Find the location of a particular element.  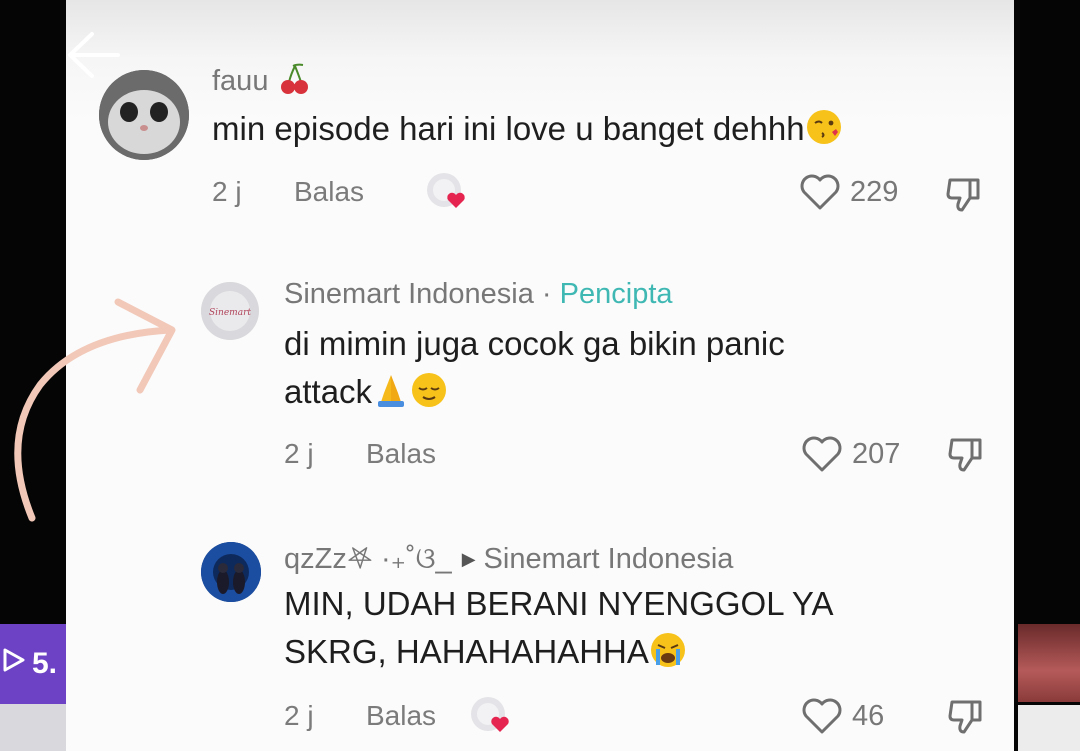

username-text: qzZz𖤐 ·₊˚ଓ_ is located at coordinates (368, 559).